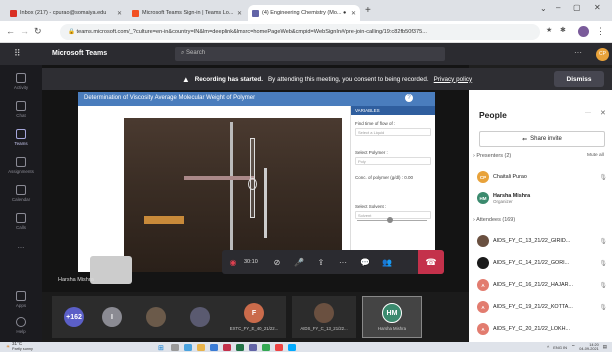 This screenshot has height=352, width=612. What do you see at coordinates (558, 7) in the screenshot?
I see `minimize-icon: –` at bounding box center [558, 7].